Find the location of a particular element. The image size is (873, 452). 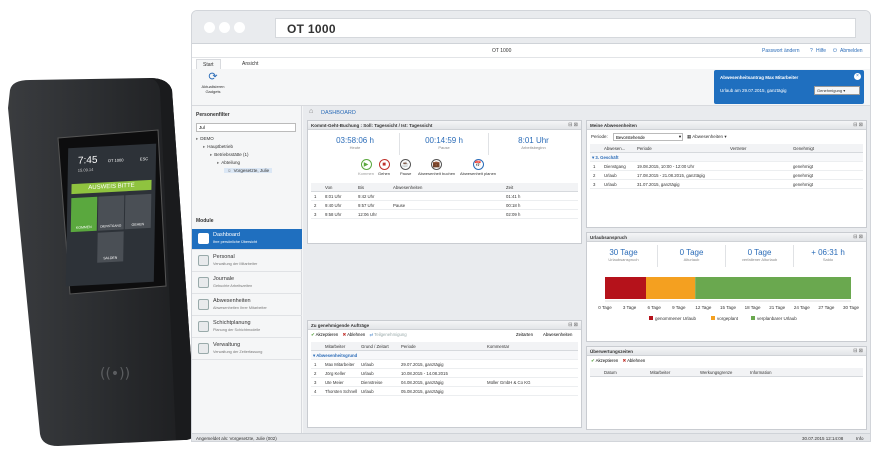

person-filter-input is located at coordinates (246, 127).